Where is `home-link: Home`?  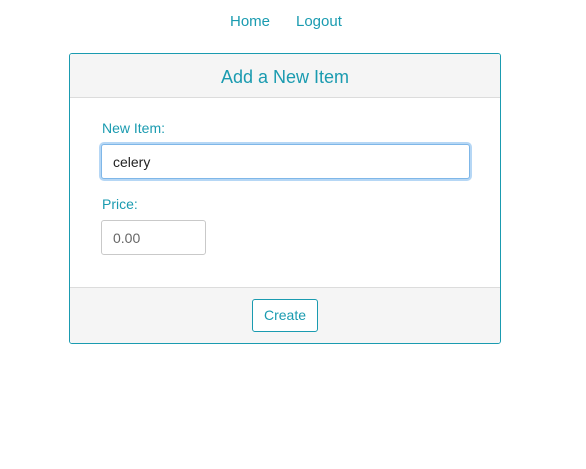 home-link: Home is located at coordinates (250, 22).